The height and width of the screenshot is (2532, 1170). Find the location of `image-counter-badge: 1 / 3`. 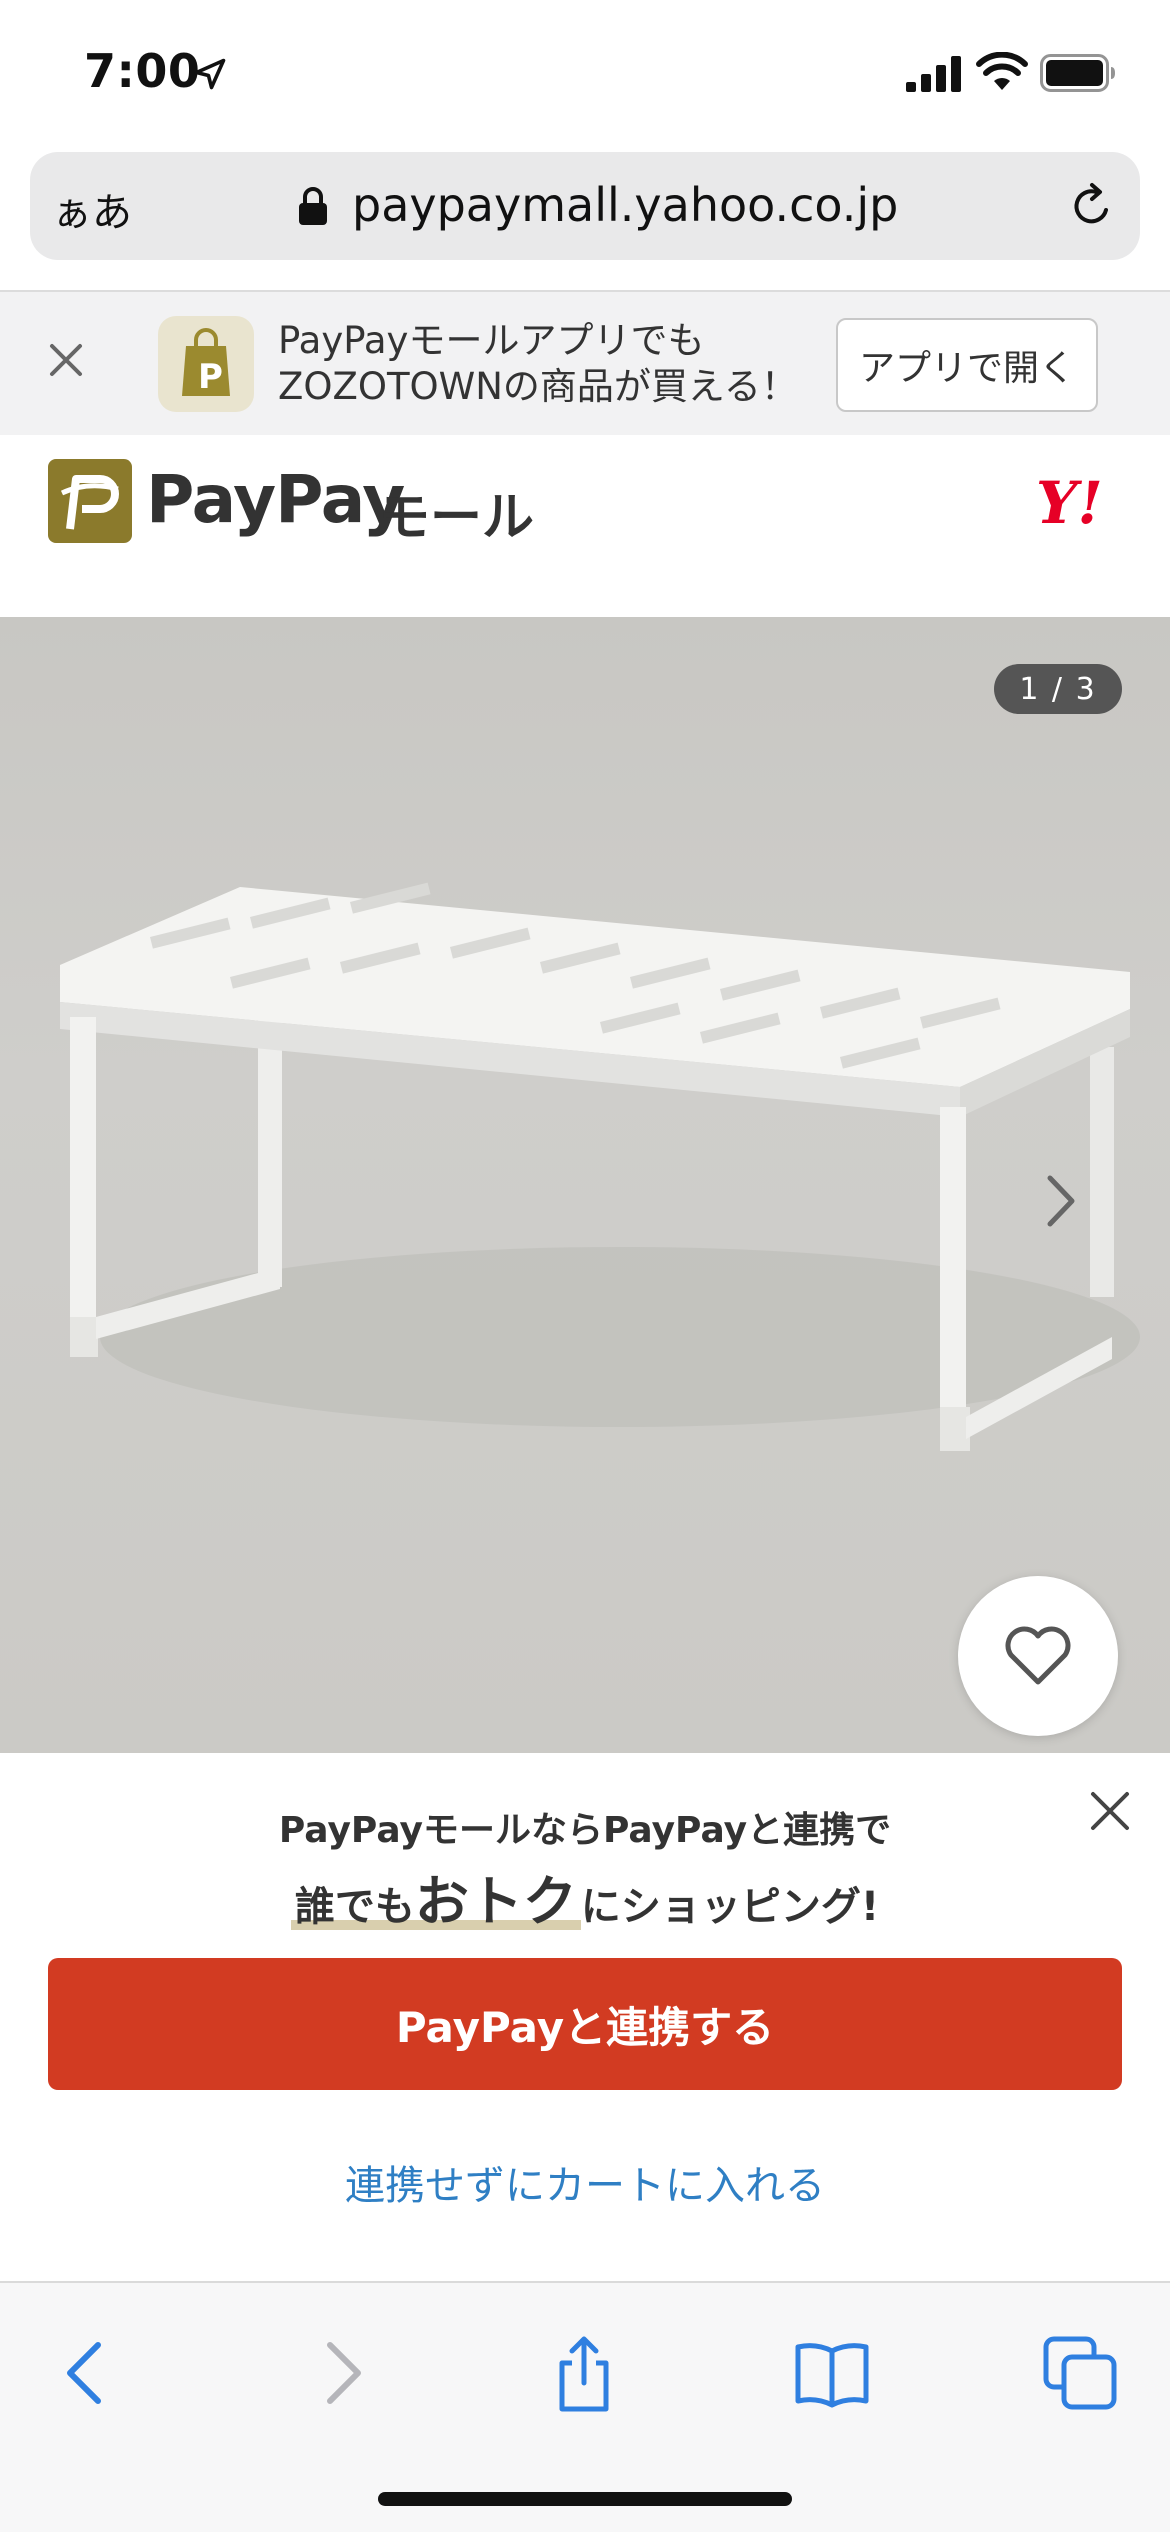

image-counter-badge: 1 / 3 is located at coordinates (1058, 689).